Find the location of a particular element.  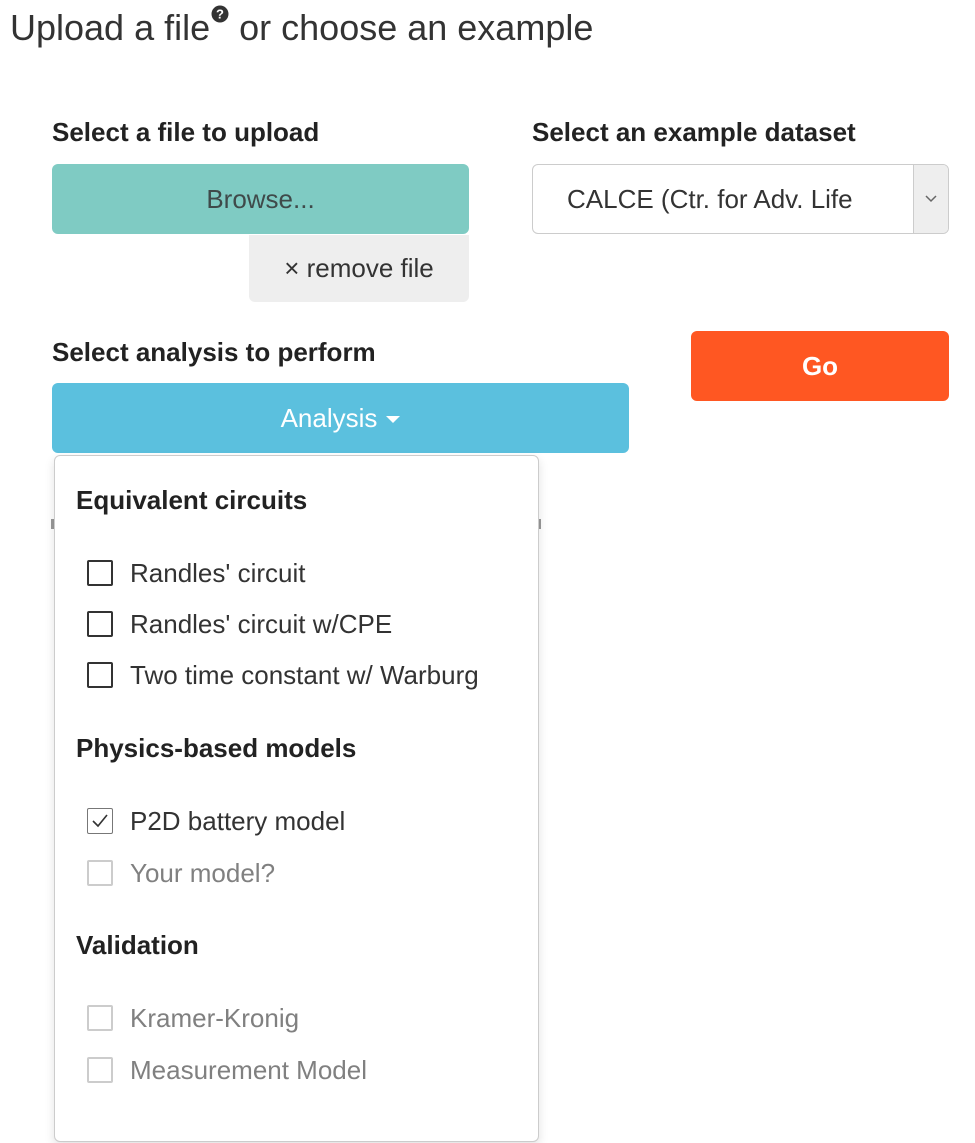

title-prefix: Upload a file is located at coordinates (110, 27).